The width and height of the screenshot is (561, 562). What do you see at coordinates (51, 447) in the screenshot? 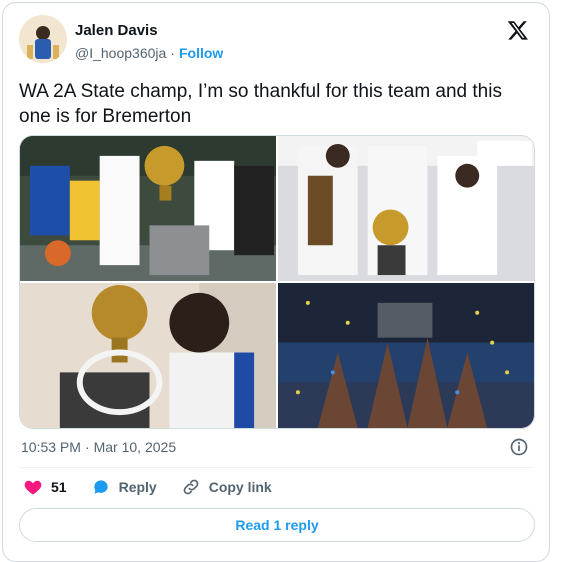
I see `tweet-time: 10:53 PM` at bounding box center [51, 447].